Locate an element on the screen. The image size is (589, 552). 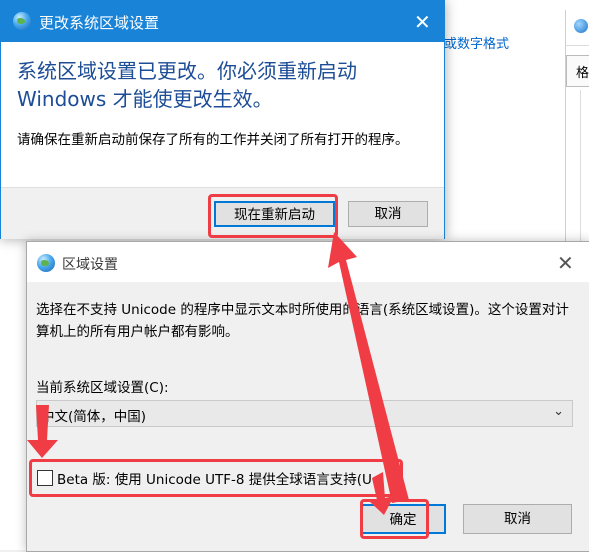
current-locale-label: 当前系统区域设置(C): is located at coordinates (102, 388).